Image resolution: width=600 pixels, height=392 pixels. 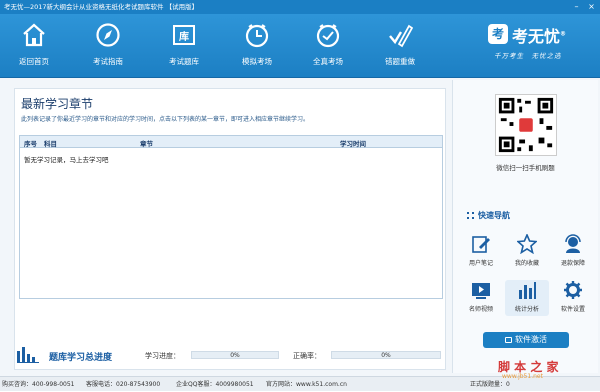 What do you see at coordinates (488, 215) in the screenshot?
I see `quick-nav-heading: 快速导航` at bounding box center [488, 215].